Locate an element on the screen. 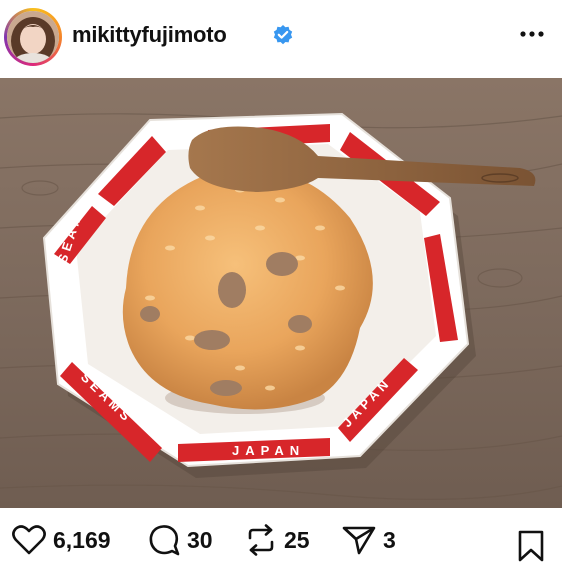 This screenshot has width=562, height=572. avatar is located at coordinates (33, 37).